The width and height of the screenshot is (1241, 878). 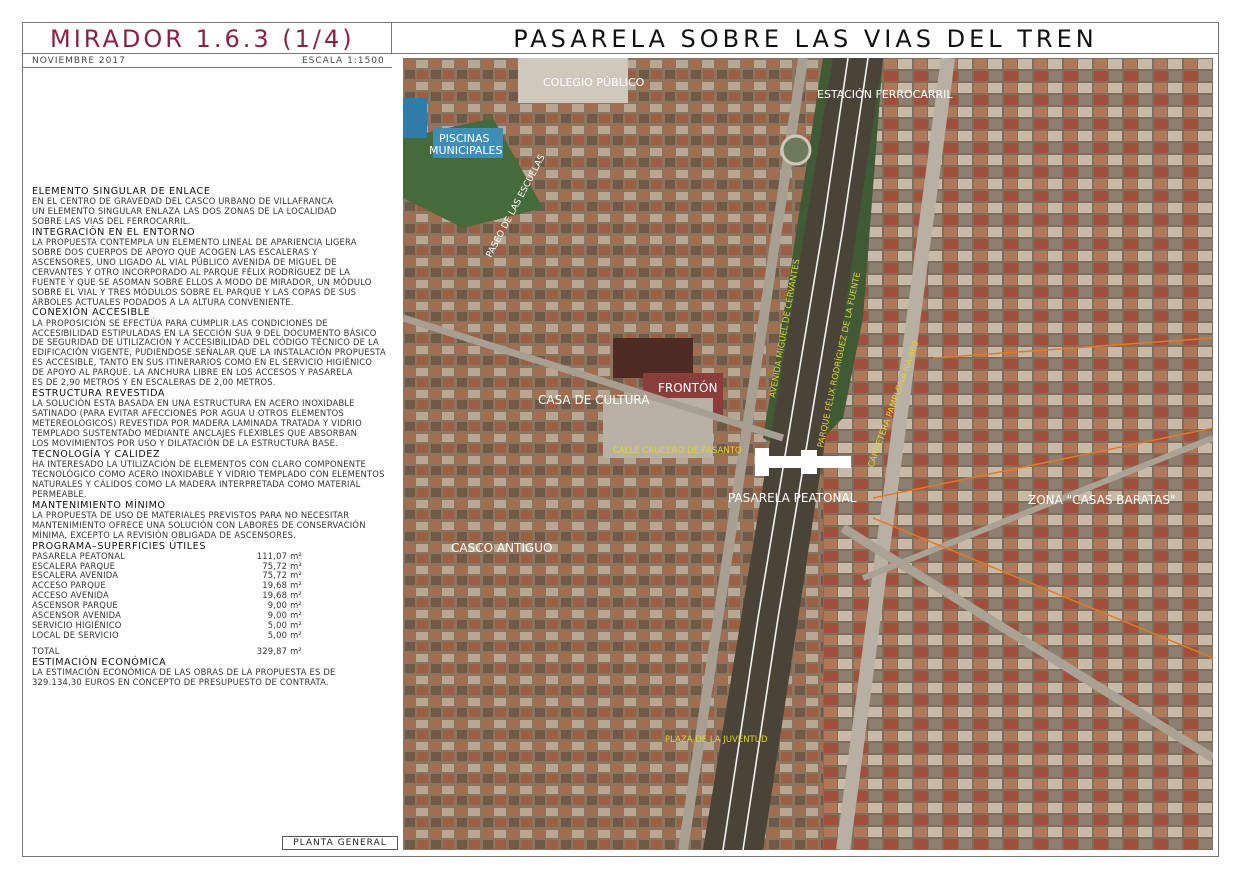 I want to click on date: NOVIEMBRE 2017, so click(x=79, y=61).